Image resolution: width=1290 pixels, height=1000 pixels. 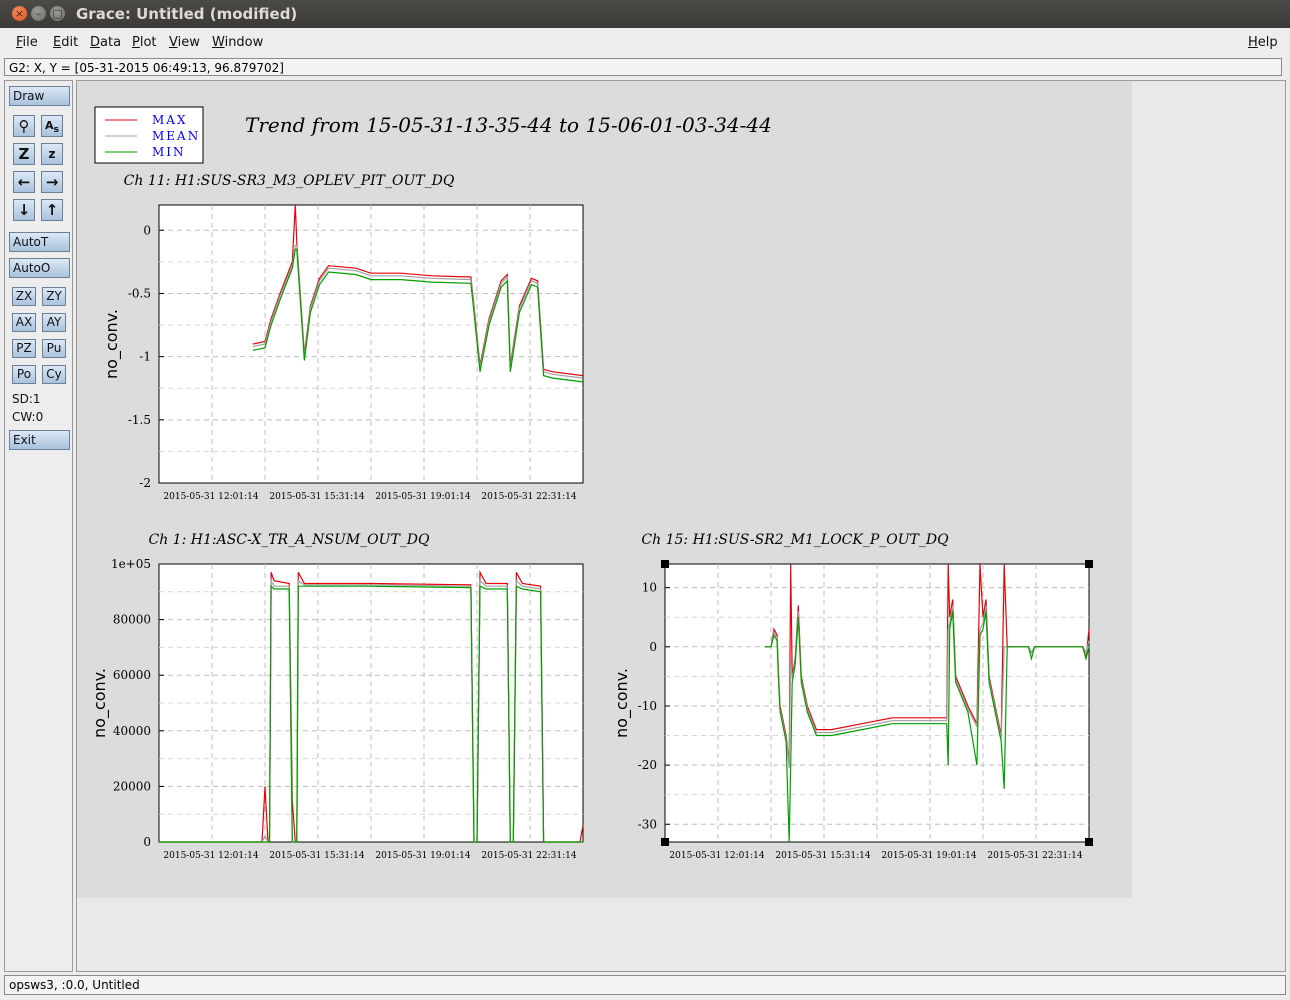 I want to click on autoscale-on-button: AutoO, so click(x=39, y=268).